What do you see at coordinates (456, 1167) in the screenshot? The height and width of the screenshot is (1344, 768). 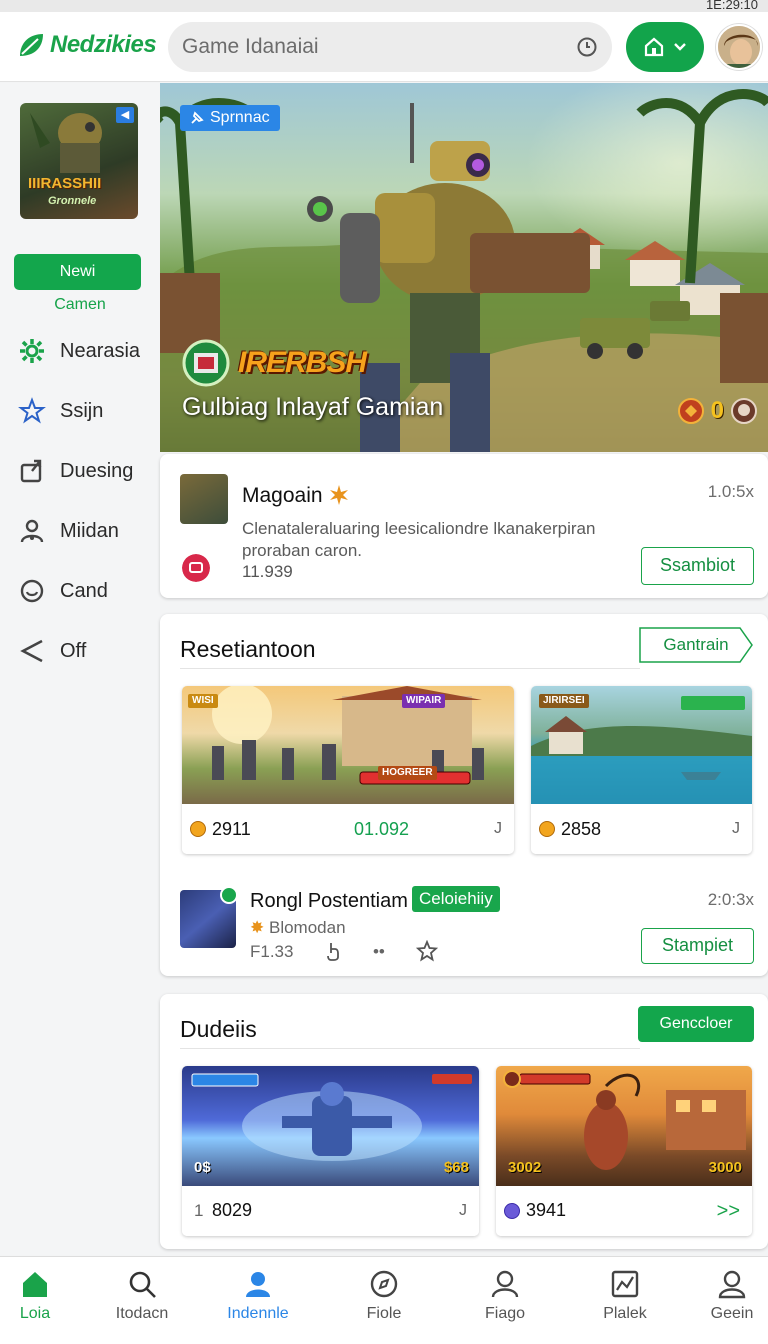 I see `tile-image-label-right: $68` at bounding box center [456, 1167].